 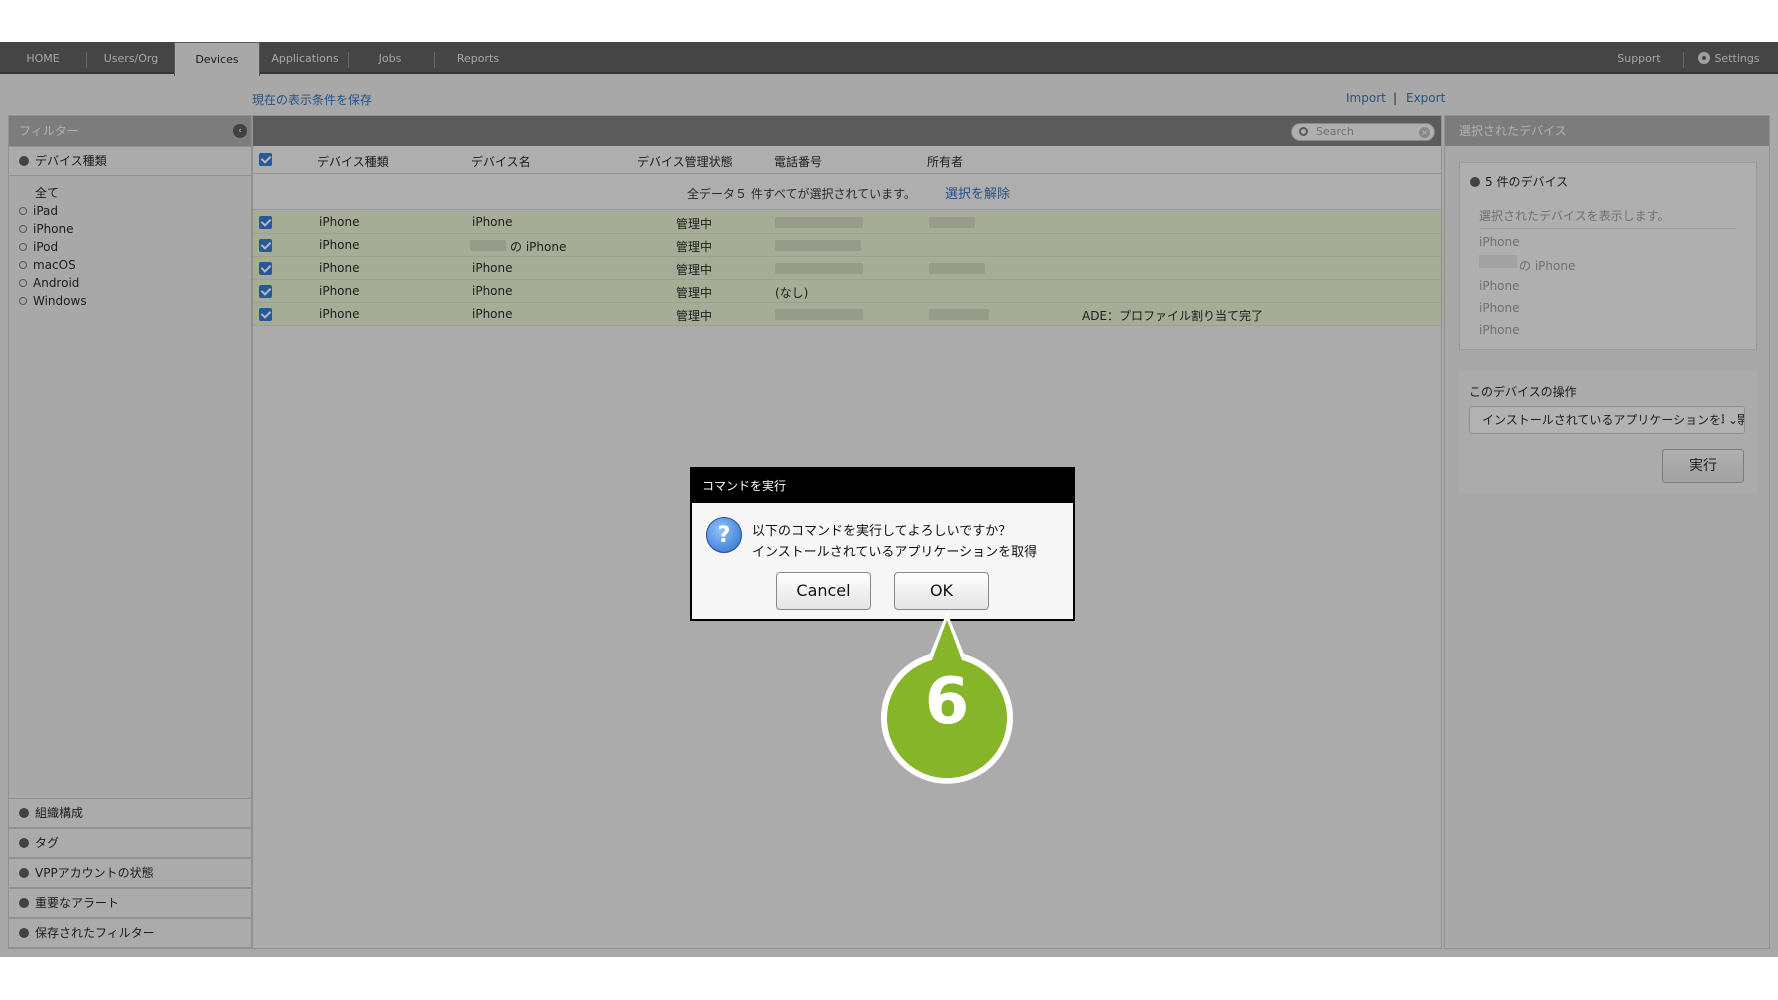 What do you see at coordinates (941, 591) in the screenshot?
I see `ok-button: OK` at bounding box center [941, 591].